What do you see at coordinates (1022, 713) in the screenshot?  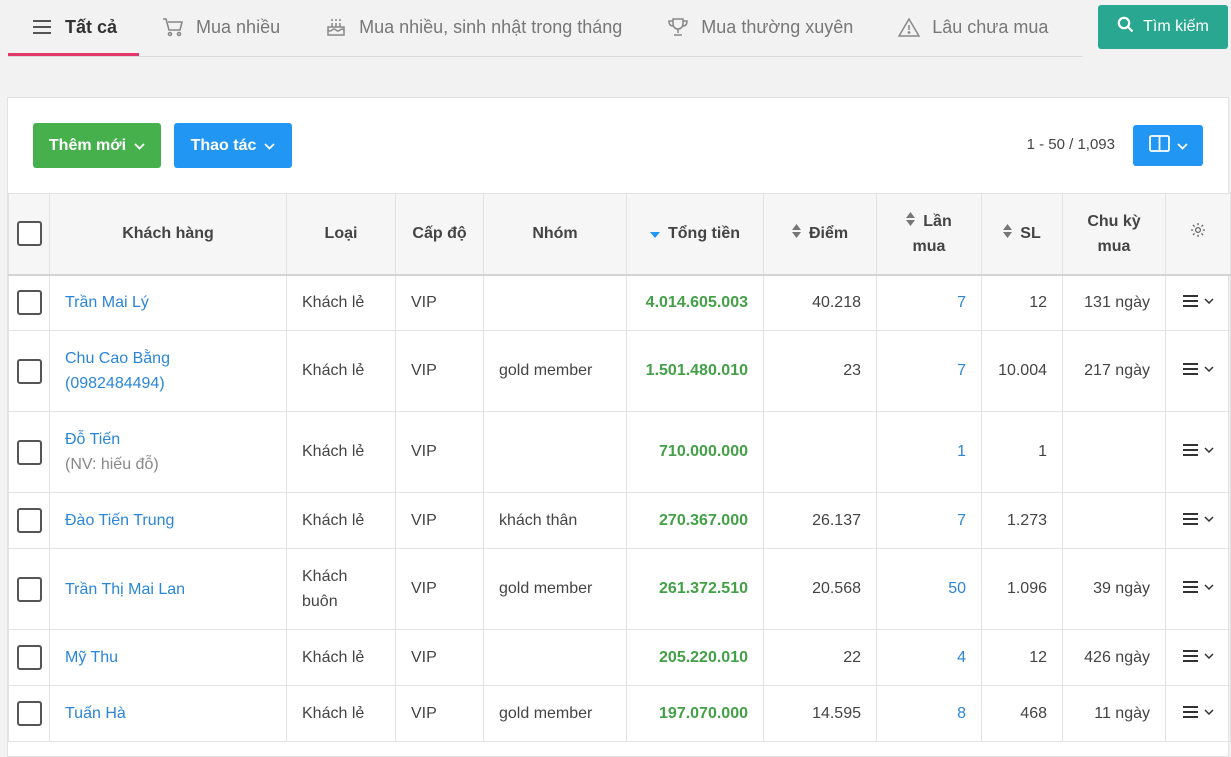 I see `qty-cell: 468` at bounding box center [1022, 713].